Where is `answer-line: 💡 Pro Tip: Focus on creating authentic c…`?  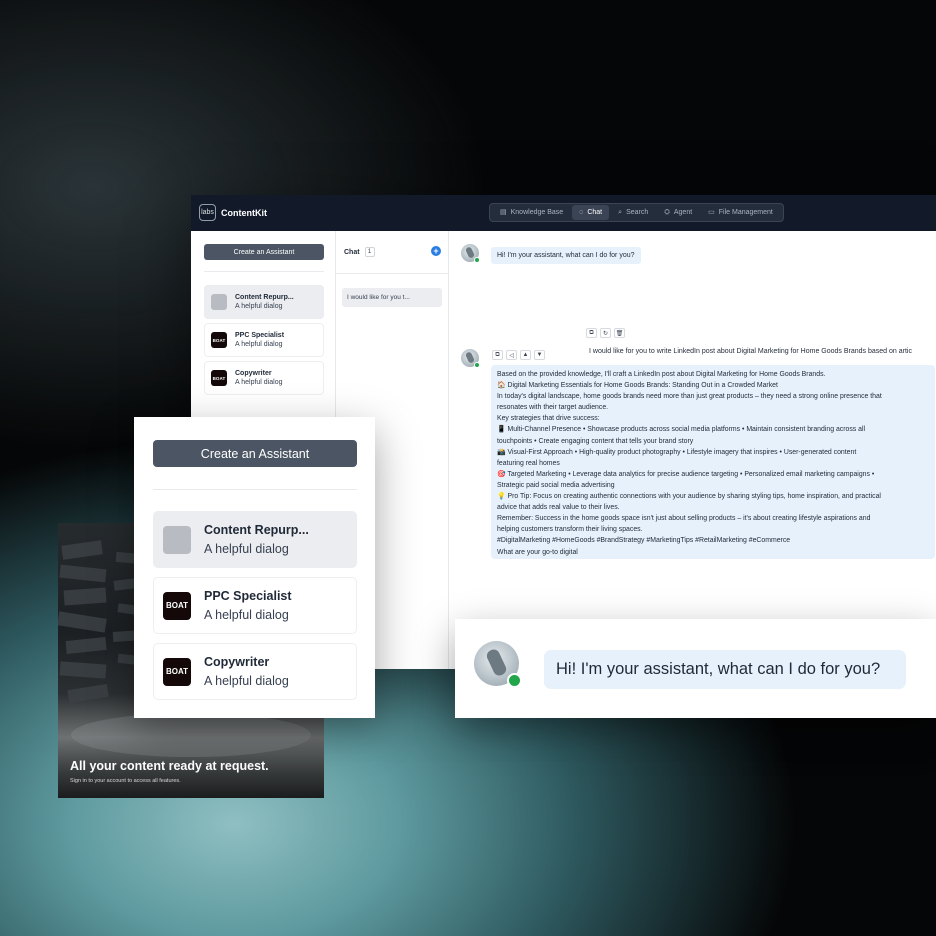 answer-line: 💡 Pro Tip: Focus on creating authentic c… is located at coordinates (689, 497).